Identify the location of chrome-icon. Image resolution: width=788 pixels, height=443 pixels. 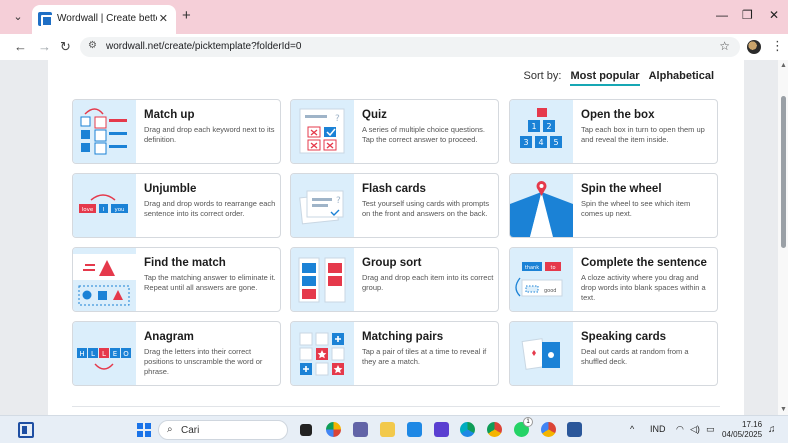
(494, 429).